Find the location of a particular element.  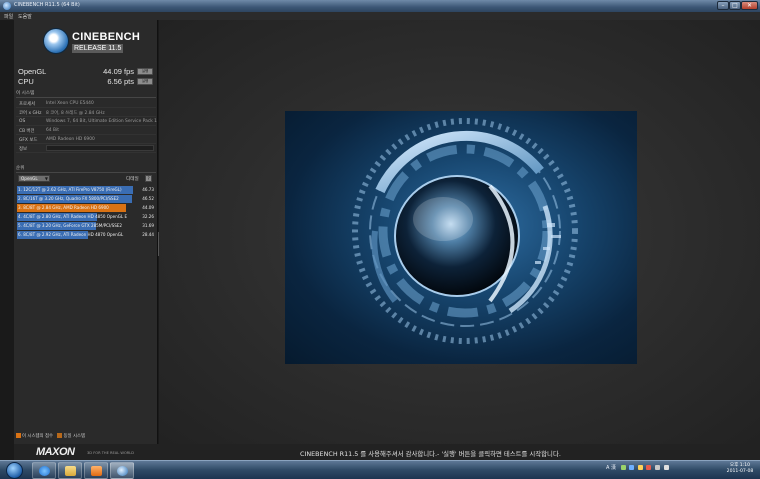

system-row-info: 정보 is located at coordinates (86, 148).